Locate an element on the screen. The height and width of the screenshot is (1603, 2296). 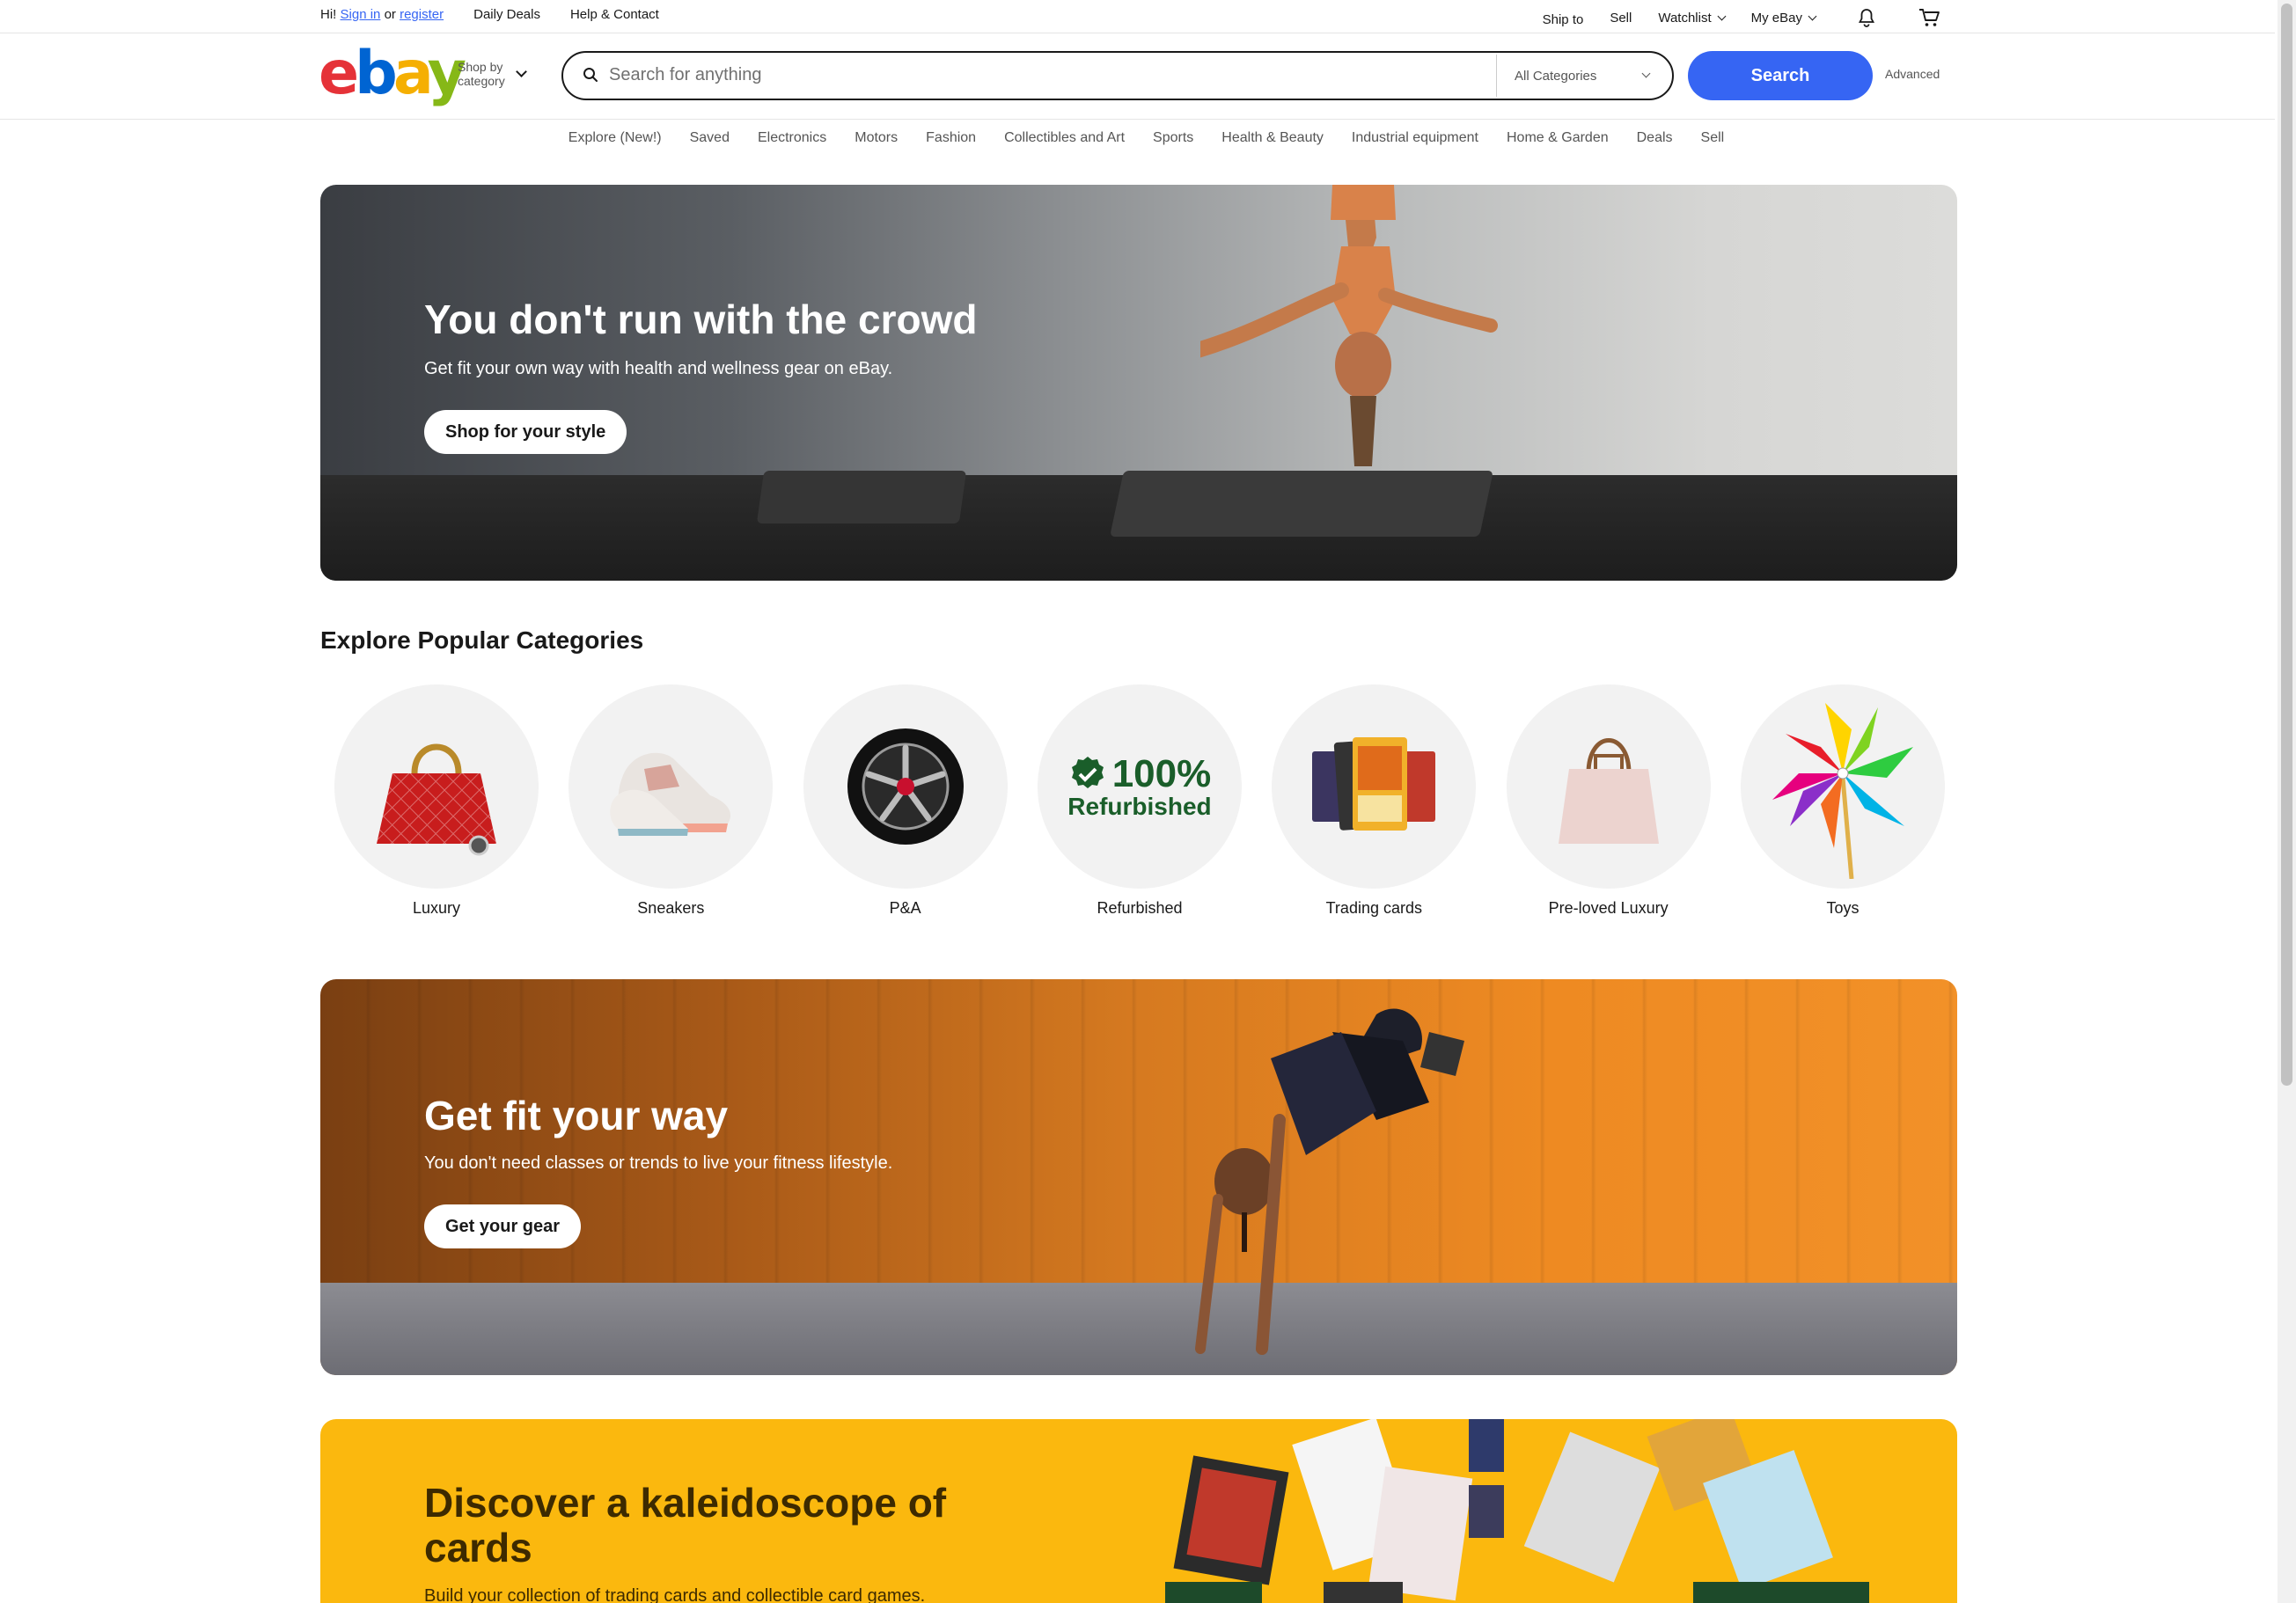
wheel-icon is located at coordinates (906, 787).